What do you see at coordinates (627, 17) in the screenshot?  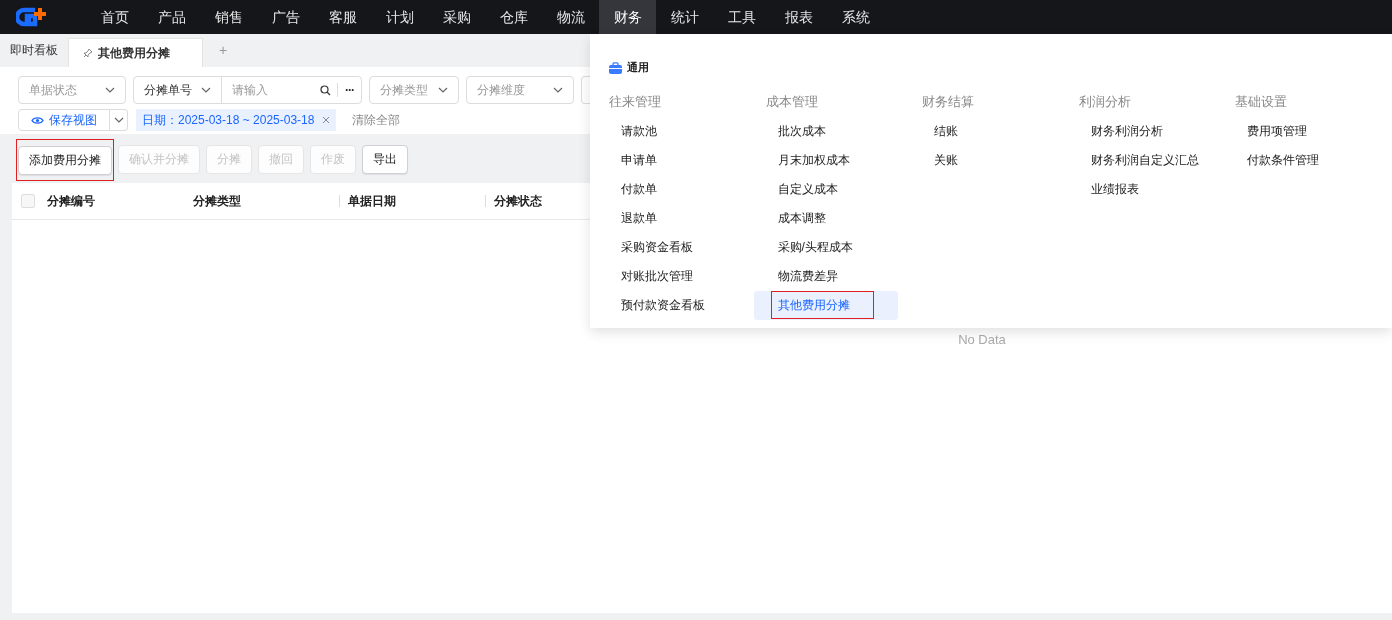 I see `nav-item: 财务` at bounding box center [627, 17].